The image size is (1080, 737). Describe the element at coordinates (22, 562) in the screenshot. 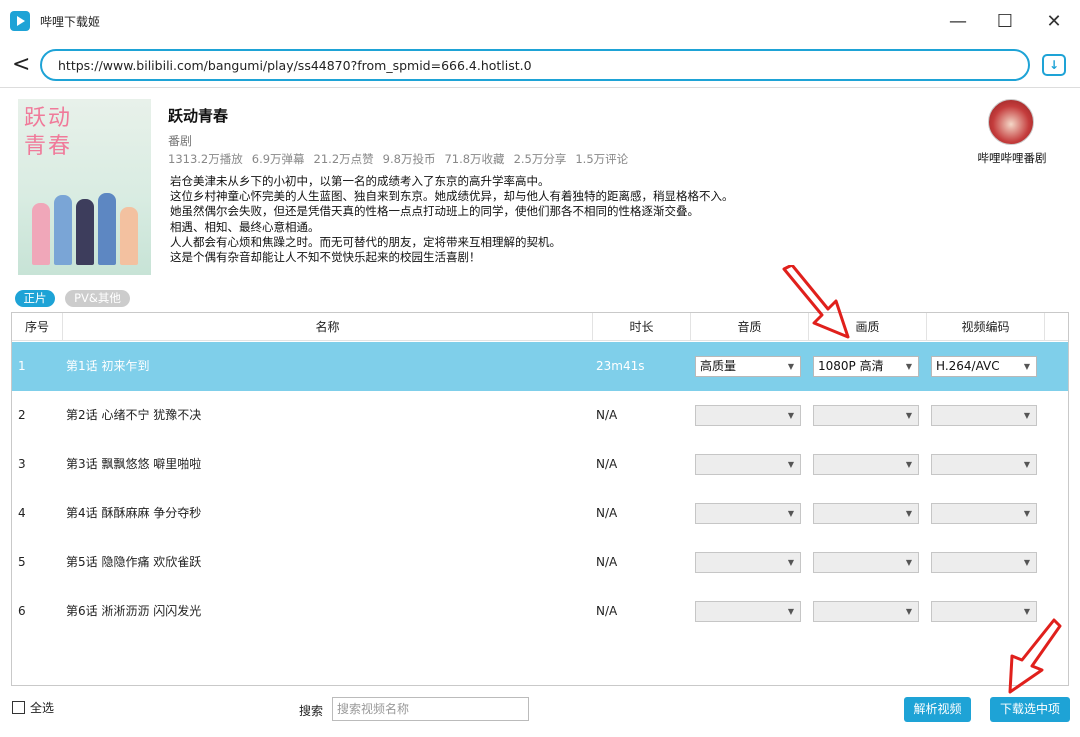

I see `row-index: 5` at that location.